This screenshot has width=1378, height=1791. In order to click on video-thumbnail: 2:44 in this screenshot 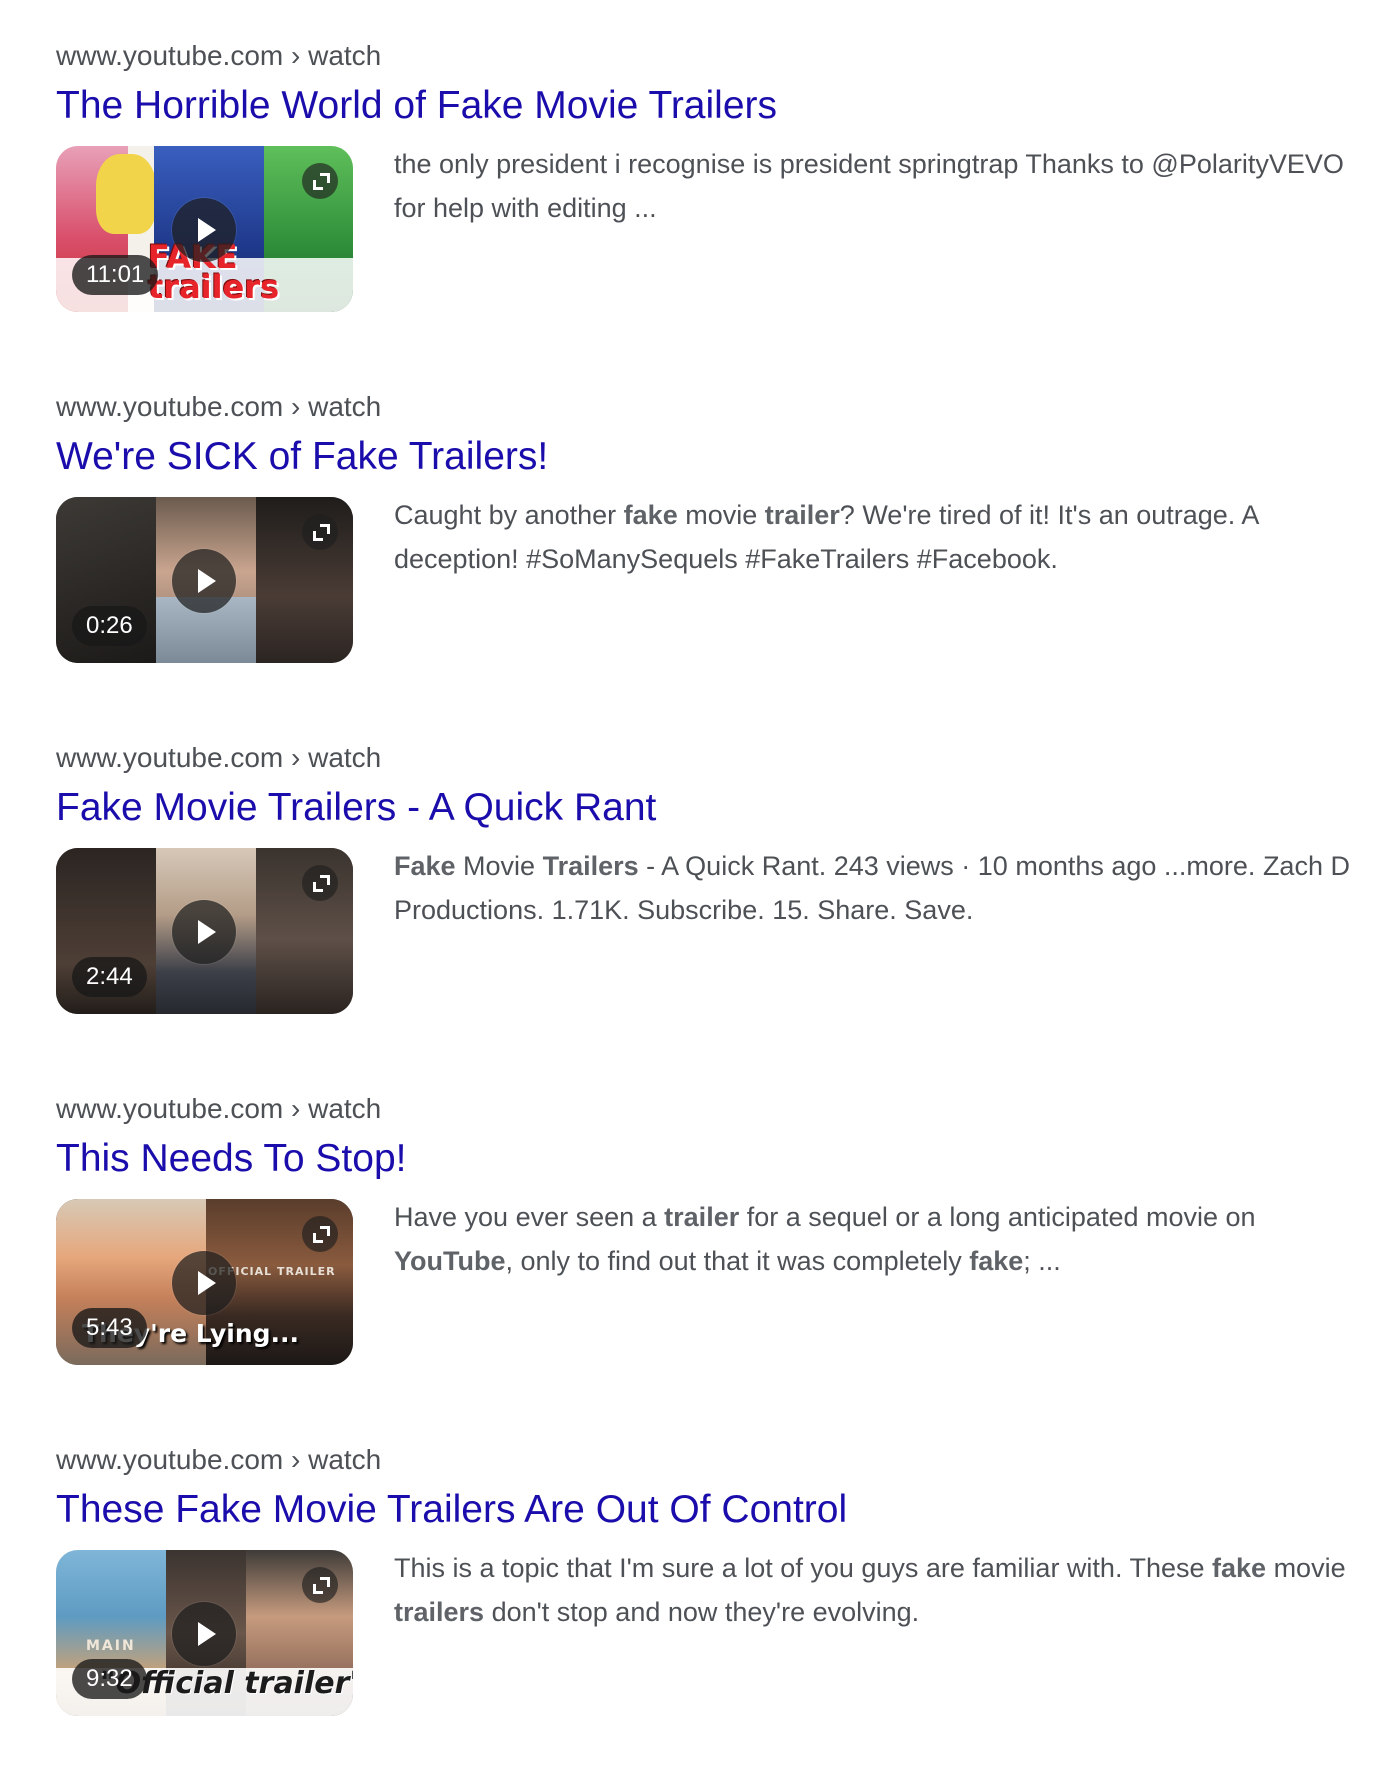, I will do `click(204, 931)`.